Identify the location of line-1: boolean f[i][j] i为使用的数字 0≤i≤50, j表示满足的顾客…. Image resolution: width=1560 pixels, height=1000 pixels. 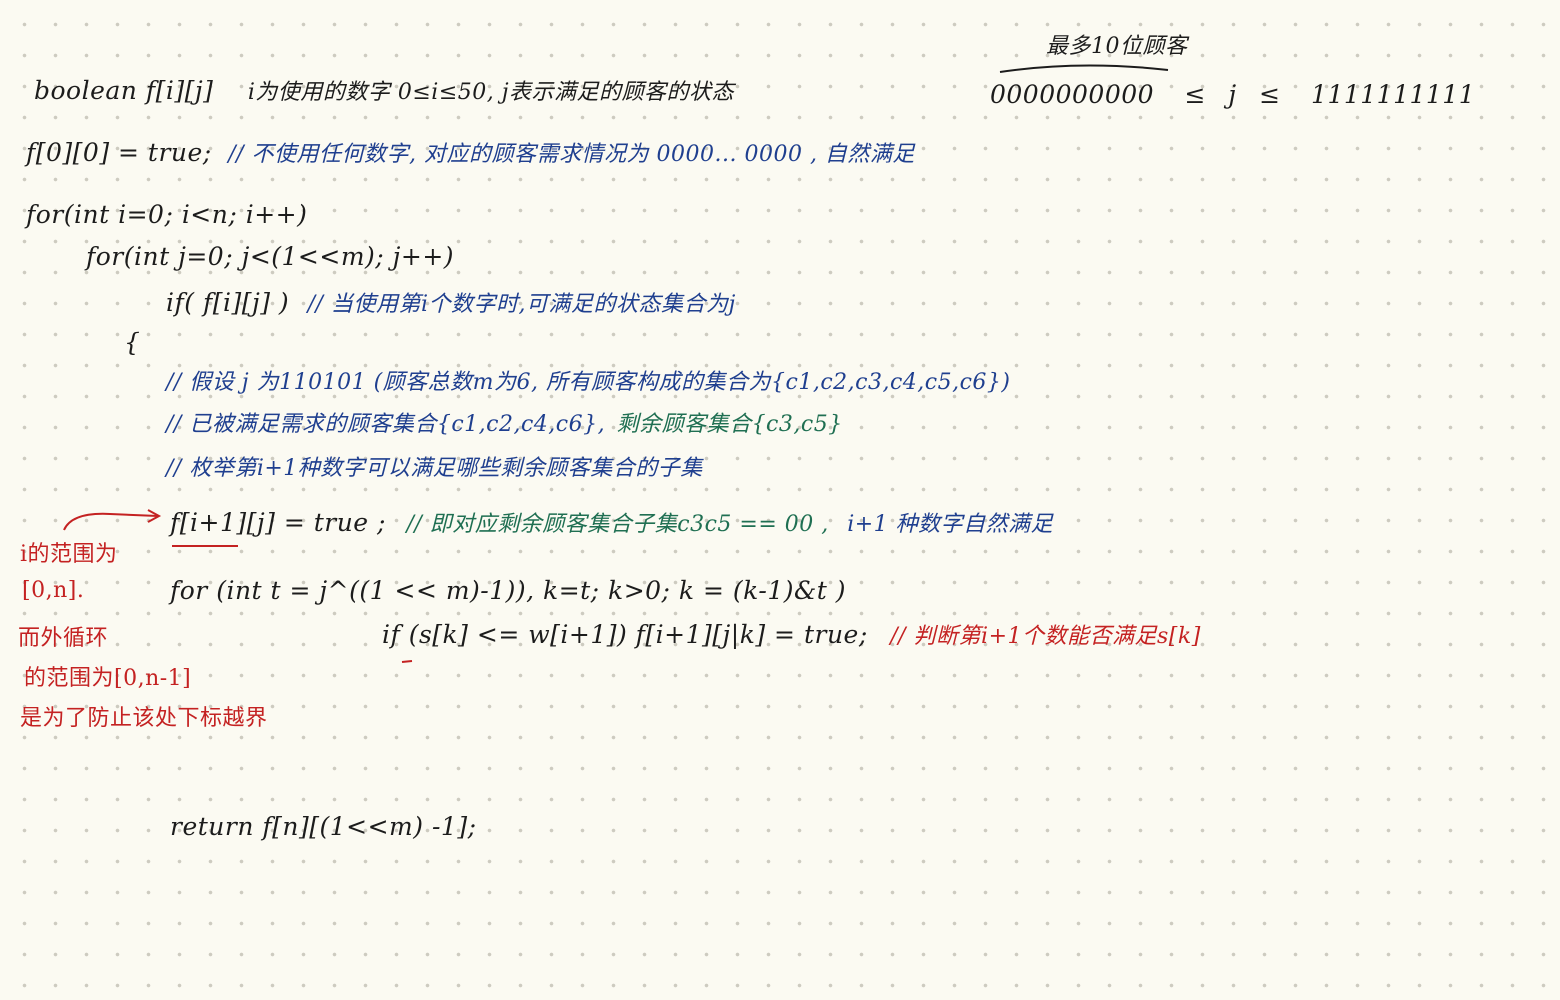
(384, 90).